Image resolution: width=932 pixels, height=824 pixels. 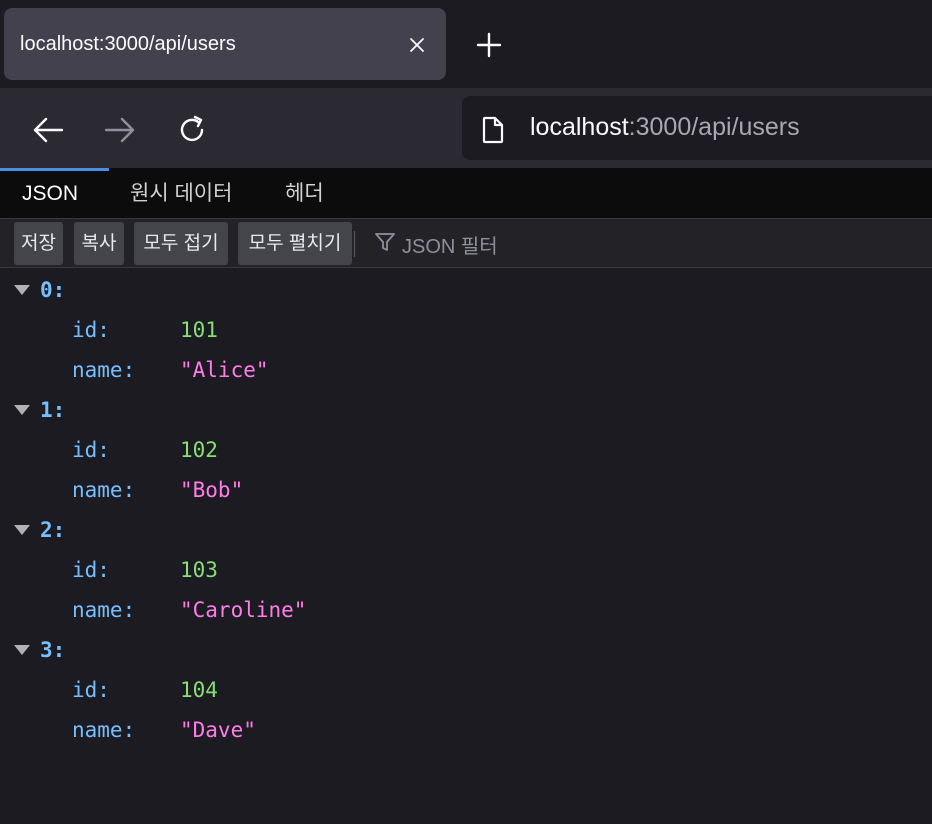 I want to click on json-filter-input: JSON 필터, so click(x=436, y=244).